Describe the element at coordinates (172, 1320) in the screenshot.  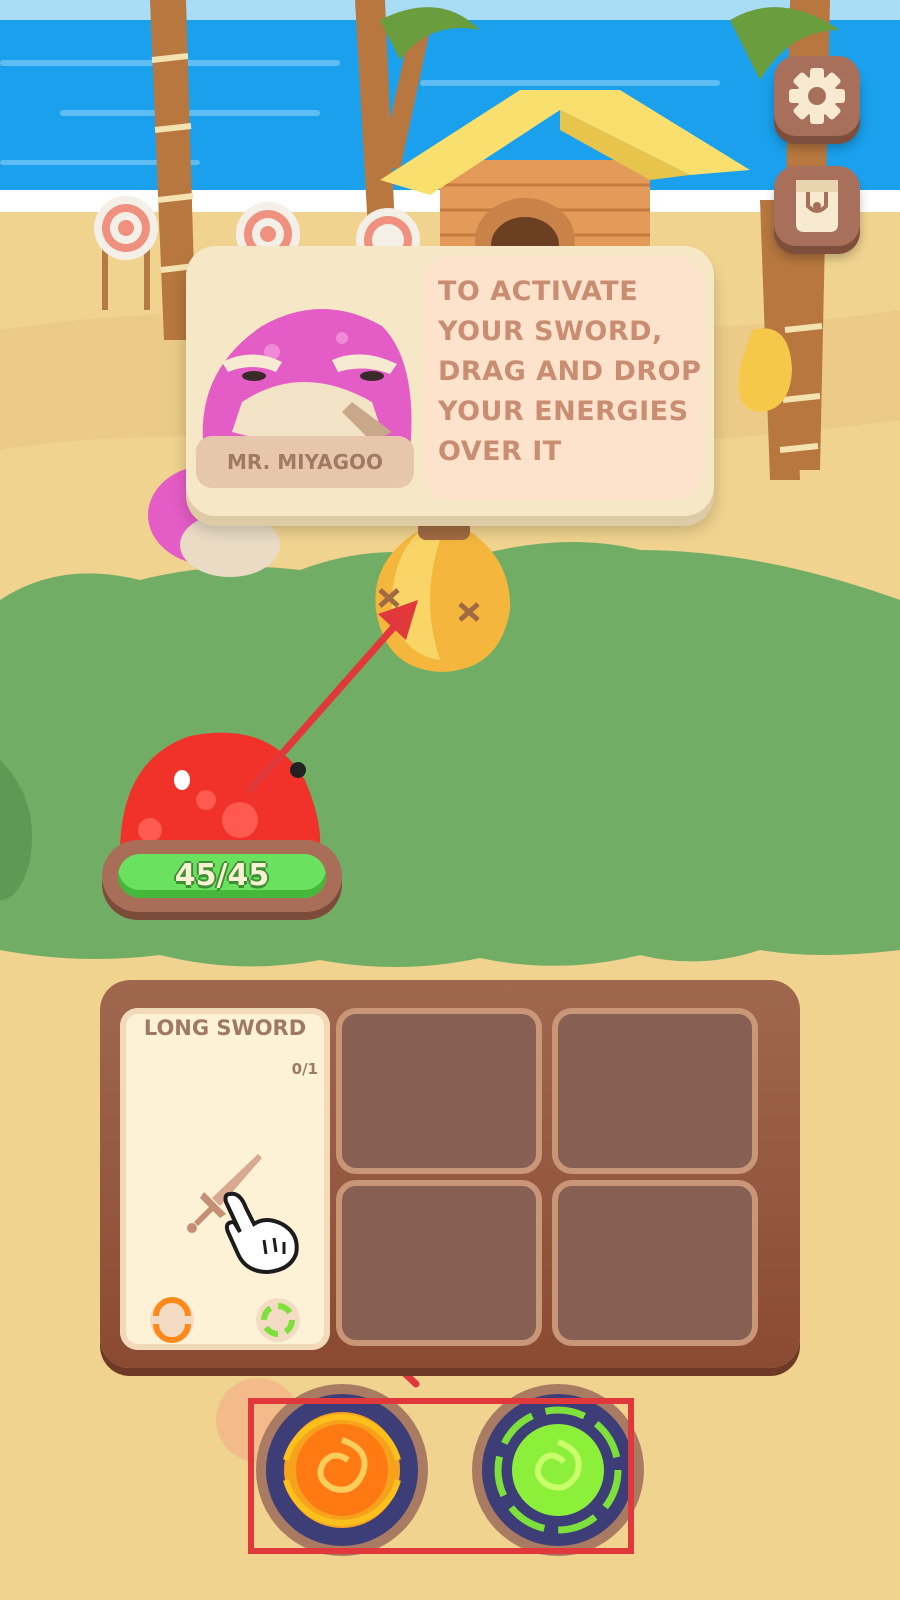
I see `fire-energy-socket-icon` at that location.